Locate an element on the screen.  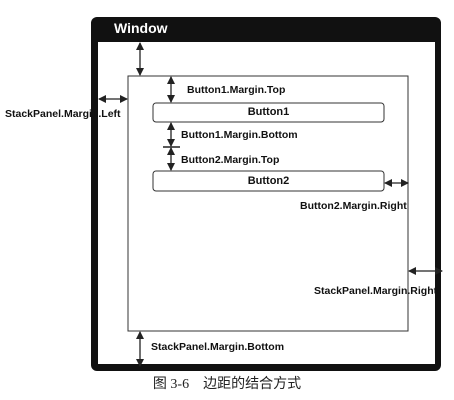
button2-margin-top-label: Button2.Margin.Top is located at coordinates (230, 160).